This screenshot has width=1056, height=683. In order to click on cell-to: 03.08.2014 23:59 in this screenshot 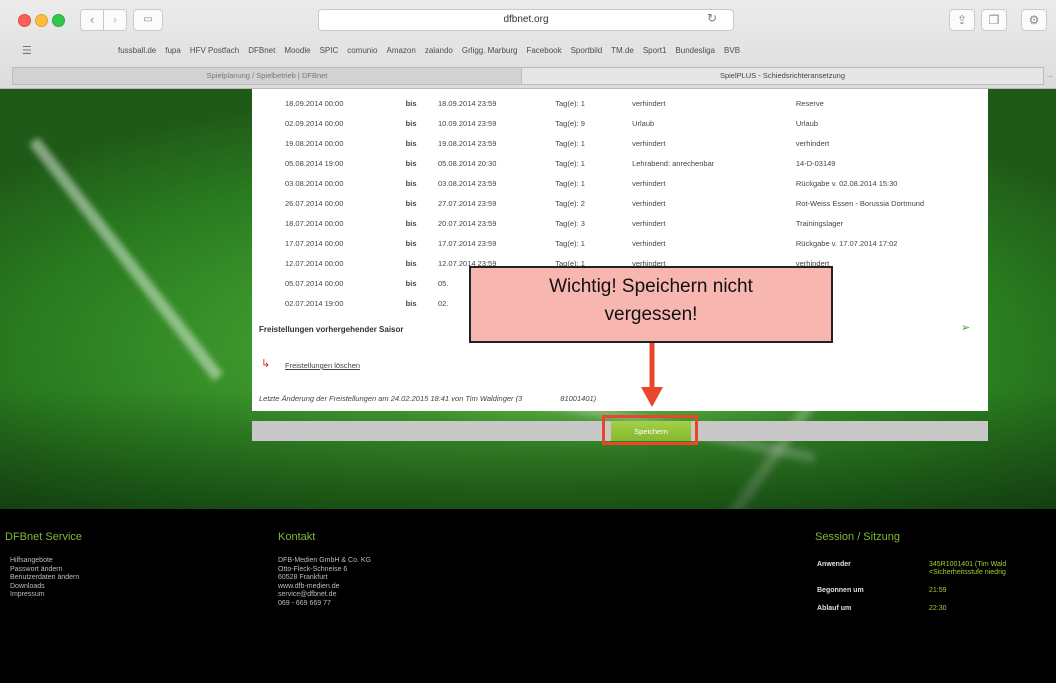, I will do `click(467, 183)`.